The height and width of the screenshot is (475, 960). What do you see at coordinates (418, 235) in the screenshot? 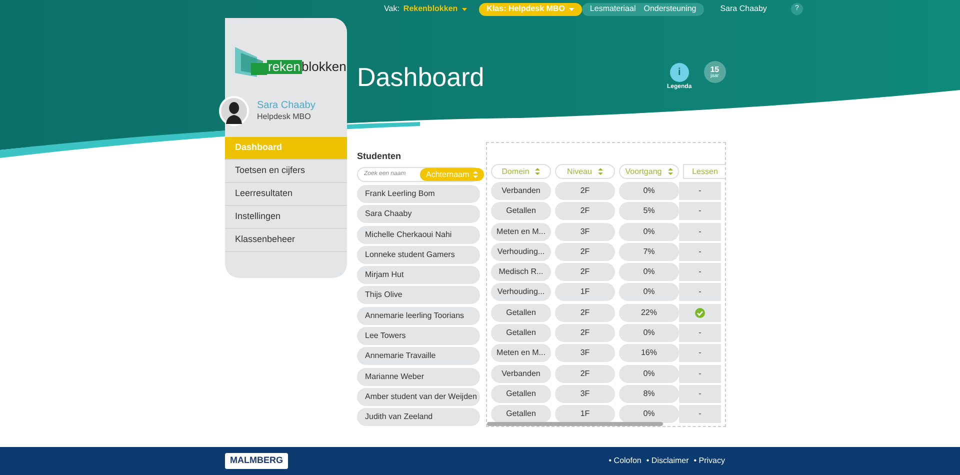
I see `student-name: Michelle Cherkaoui Nahi` at bounding box center [418, 235].